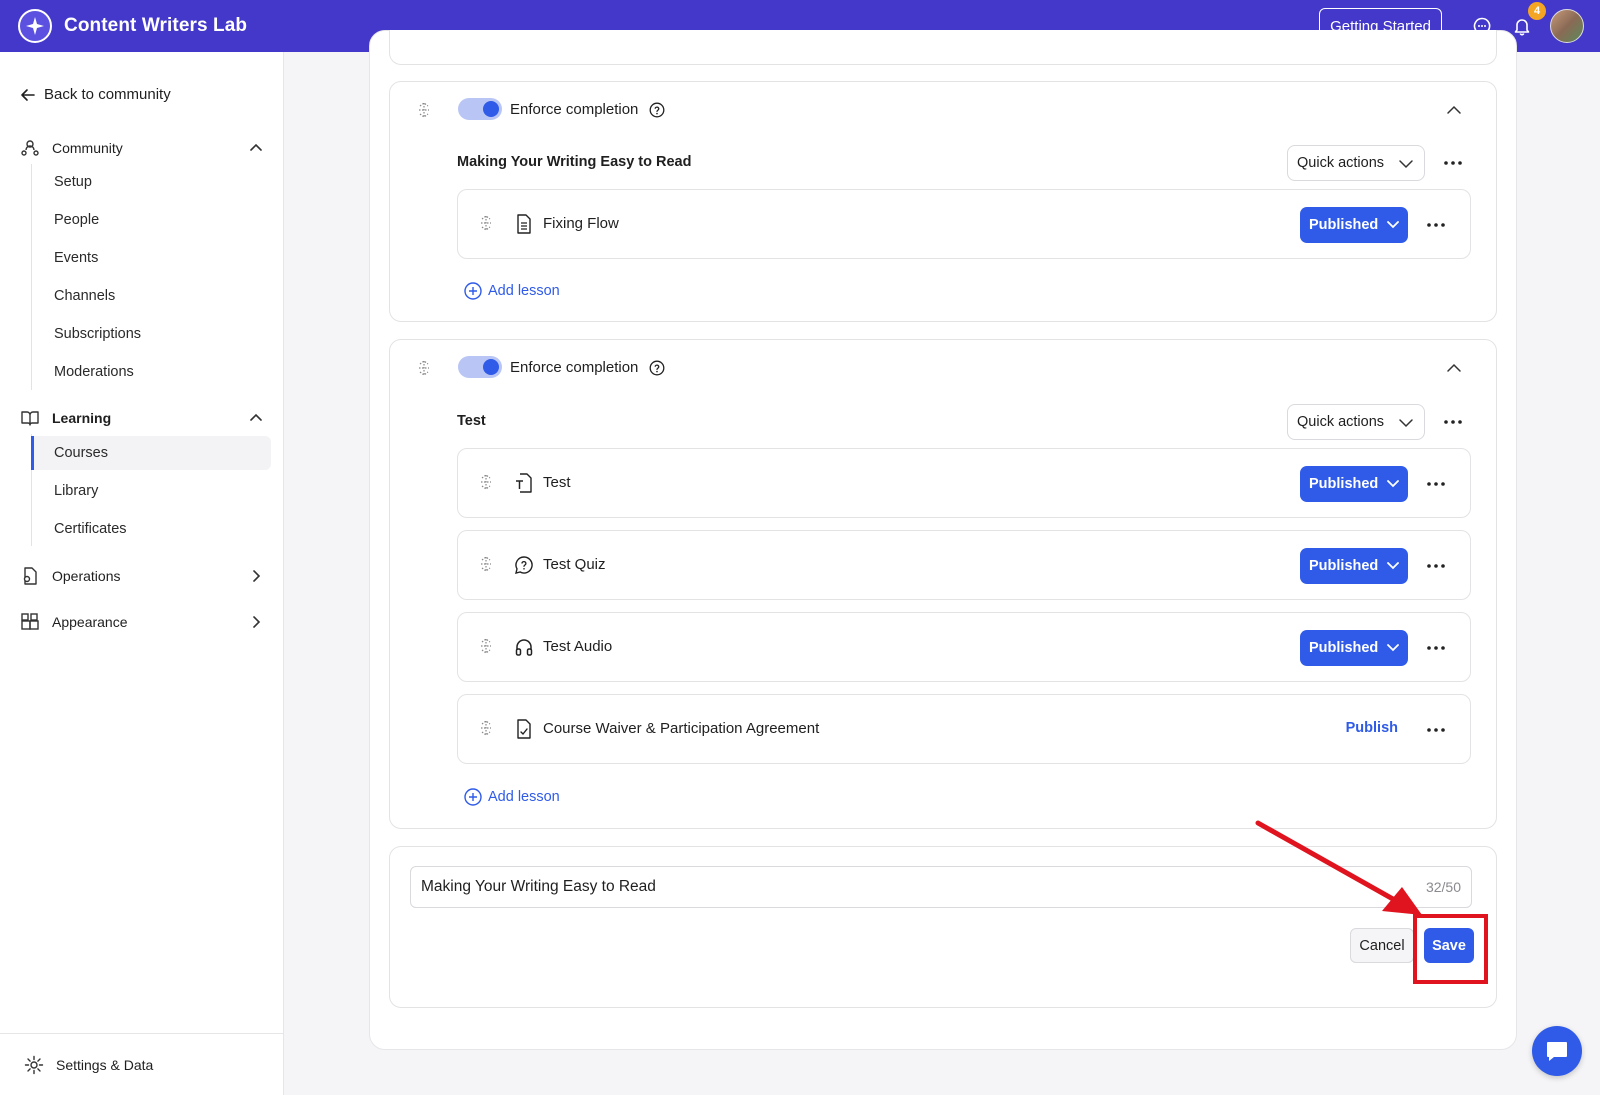  I want to click on sidebar-item-library: Library, so click(151, 491).